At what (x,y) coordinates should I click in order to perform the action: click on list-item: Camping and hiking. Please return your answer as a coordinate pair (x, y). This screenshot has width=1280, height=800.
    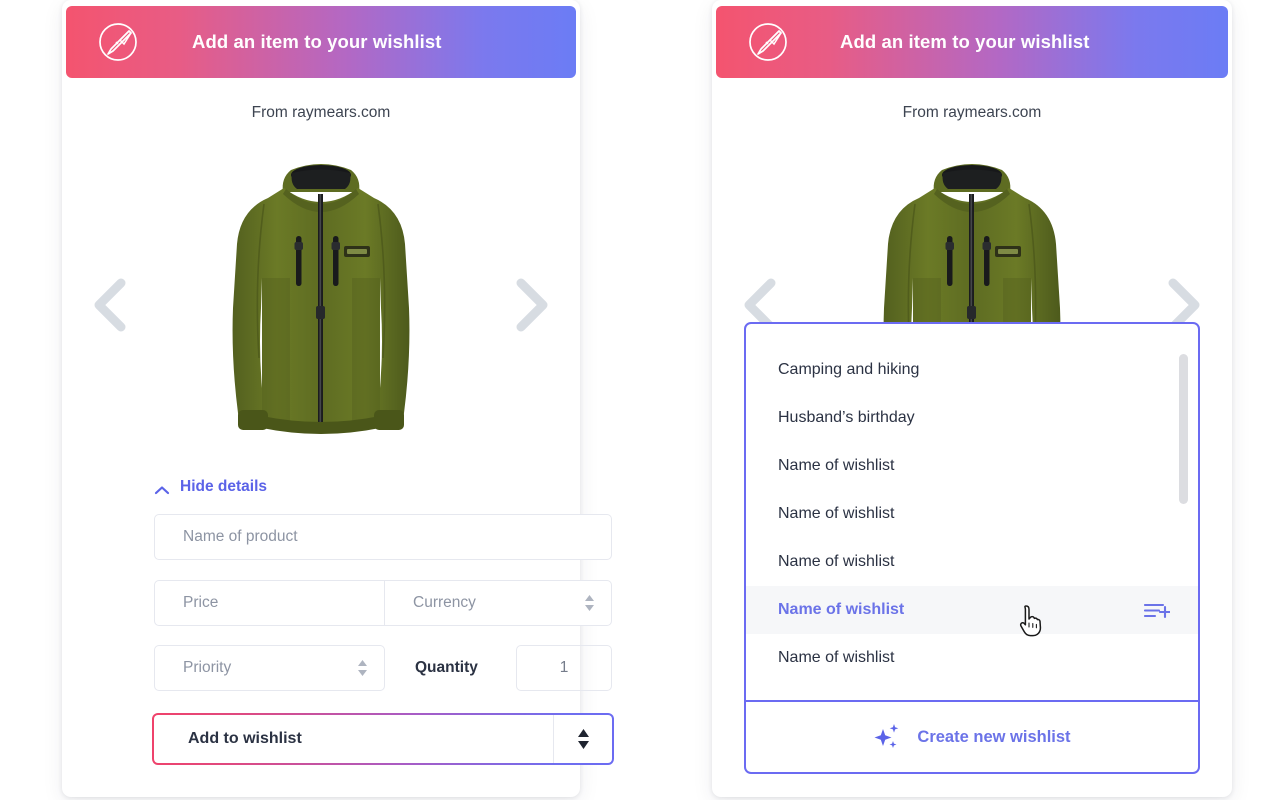
    Looking at the image, I should click on (972, 370).